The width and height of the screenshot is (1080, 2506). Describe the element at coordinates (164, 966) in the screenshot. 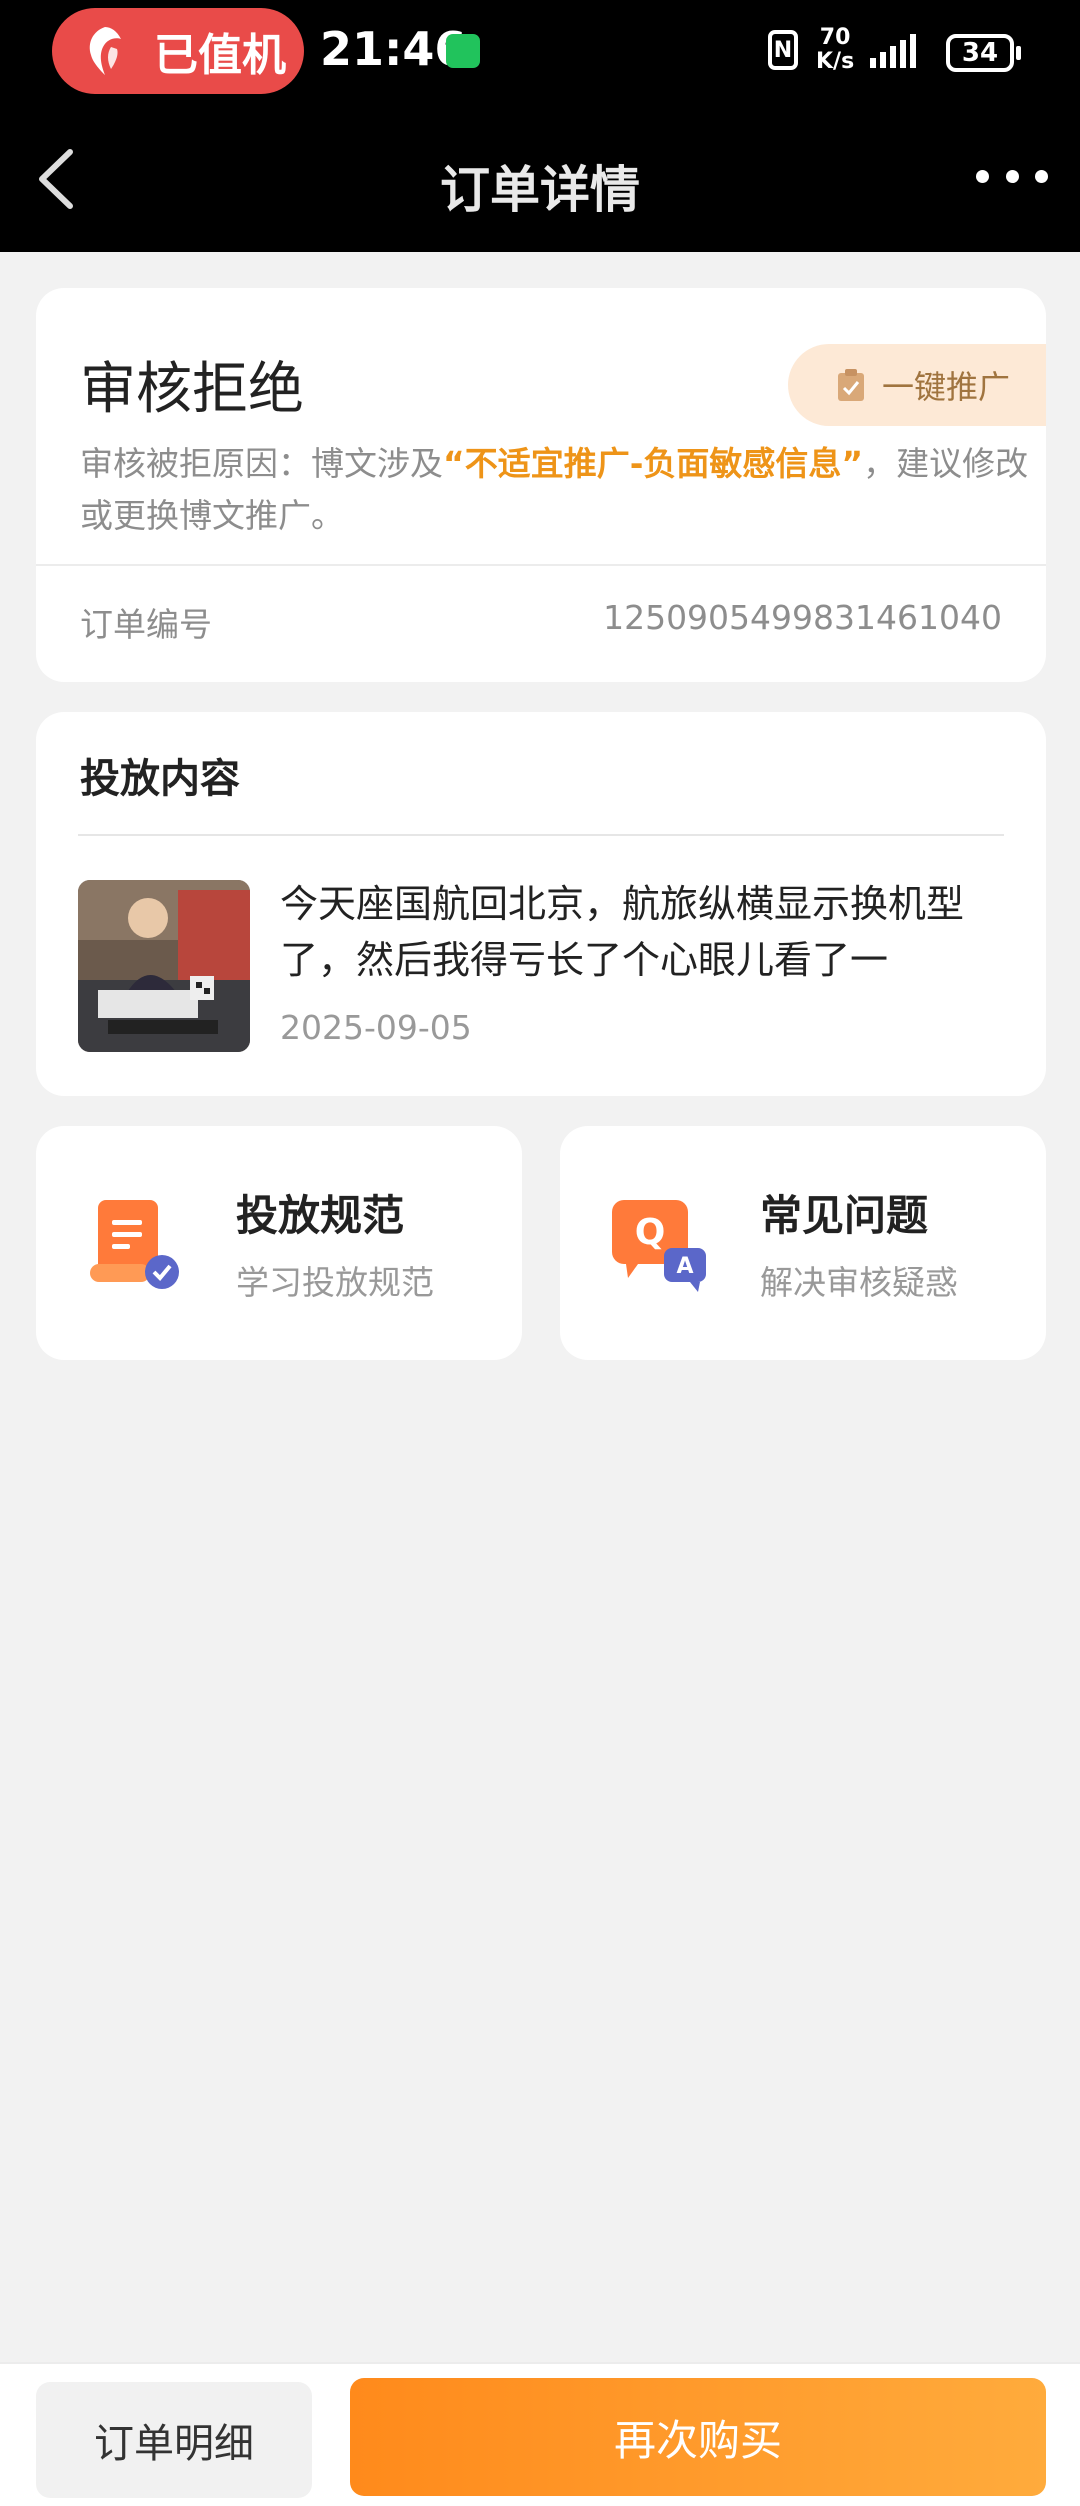

I see `post-thumbnail` at that location.